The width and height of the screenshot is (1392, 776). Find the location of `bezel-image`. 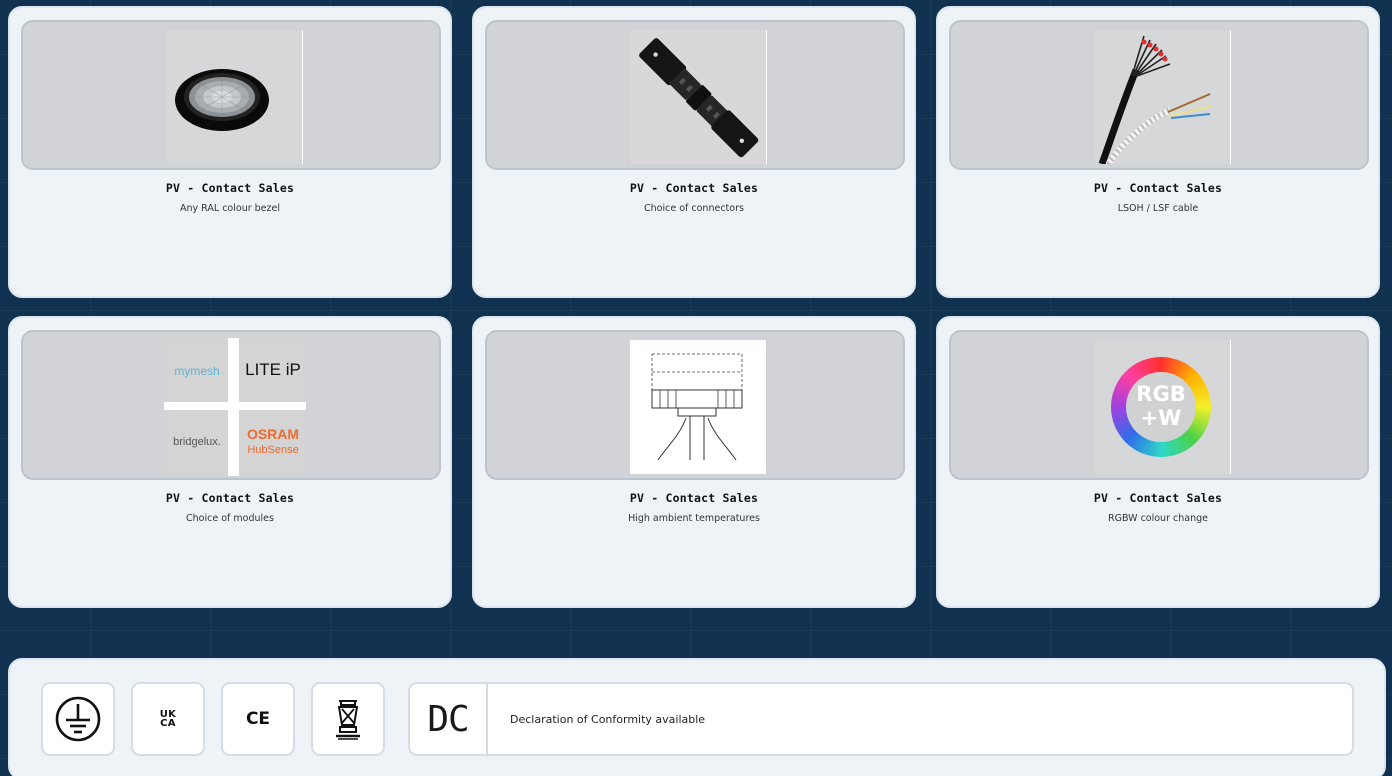

bezel-image is located at coordinates (234, 97).